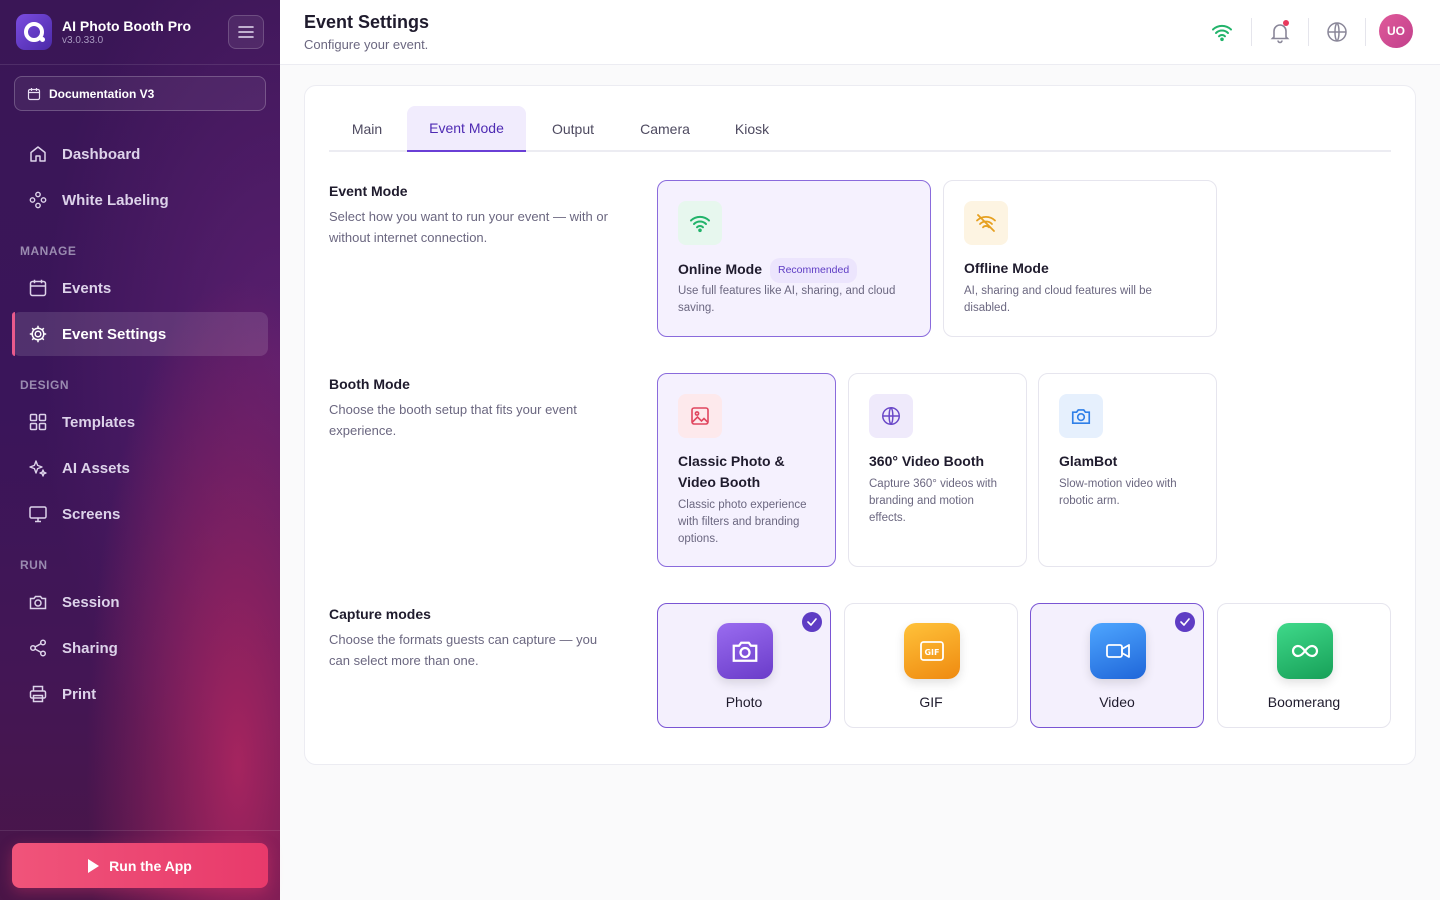  Describe the element at coordinates (83, 40) in the screenshot. I see `app-version: v3.0.33.0` at that location.